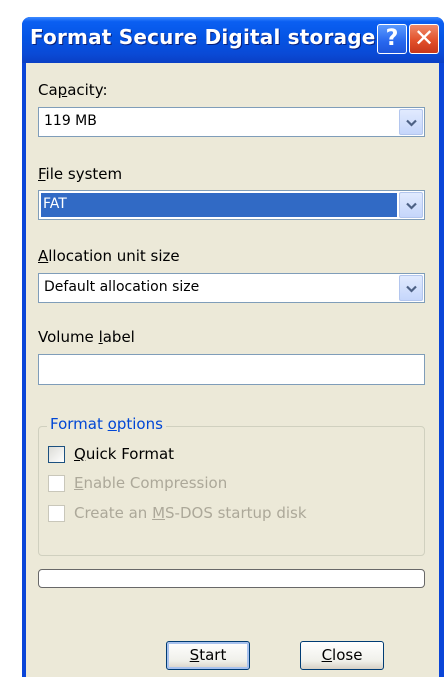 This screenshot has width=445, height=677. I want to click on format-options-legend: Format options, so click(106, 424).